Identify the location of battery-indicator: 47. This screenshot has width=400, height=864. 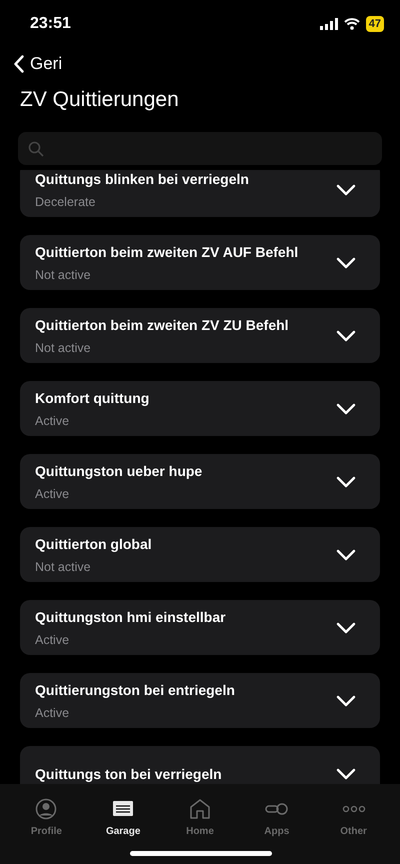
(375, 24).